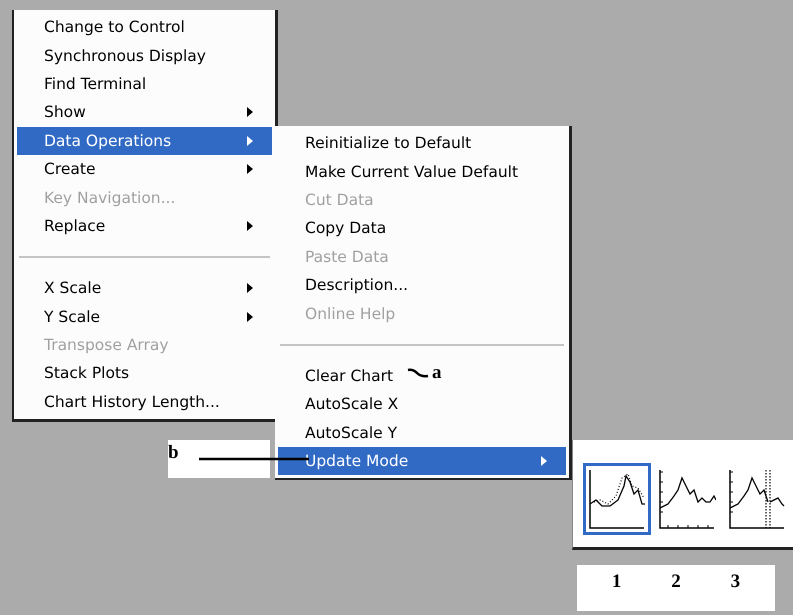 This screenshot has width=793, height=615. I want to click on menu-item: Stack Plots, so click(75, 373).